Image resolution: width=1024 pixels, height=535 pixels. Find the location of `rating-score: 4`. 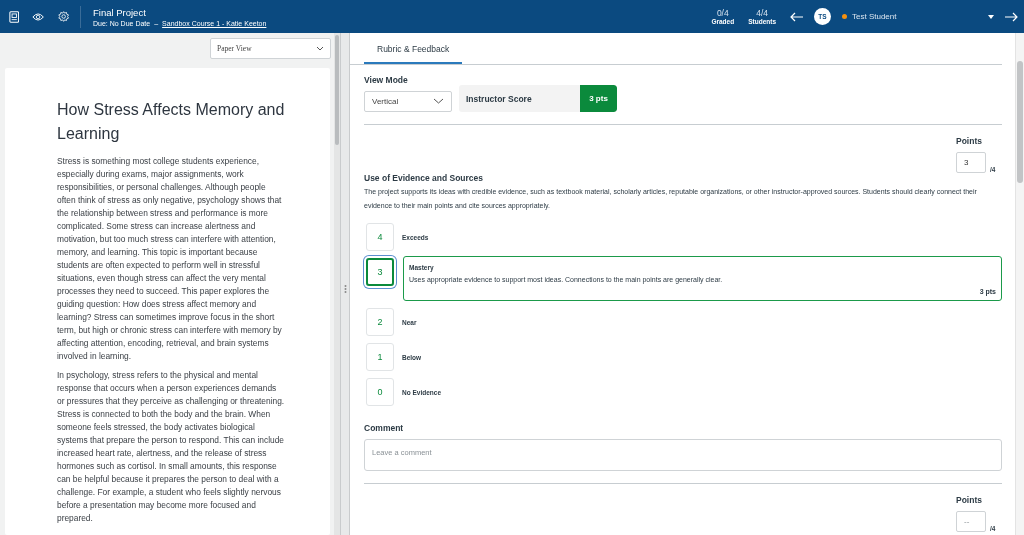

rating-score: 4 is located at coordinates (380, 237).